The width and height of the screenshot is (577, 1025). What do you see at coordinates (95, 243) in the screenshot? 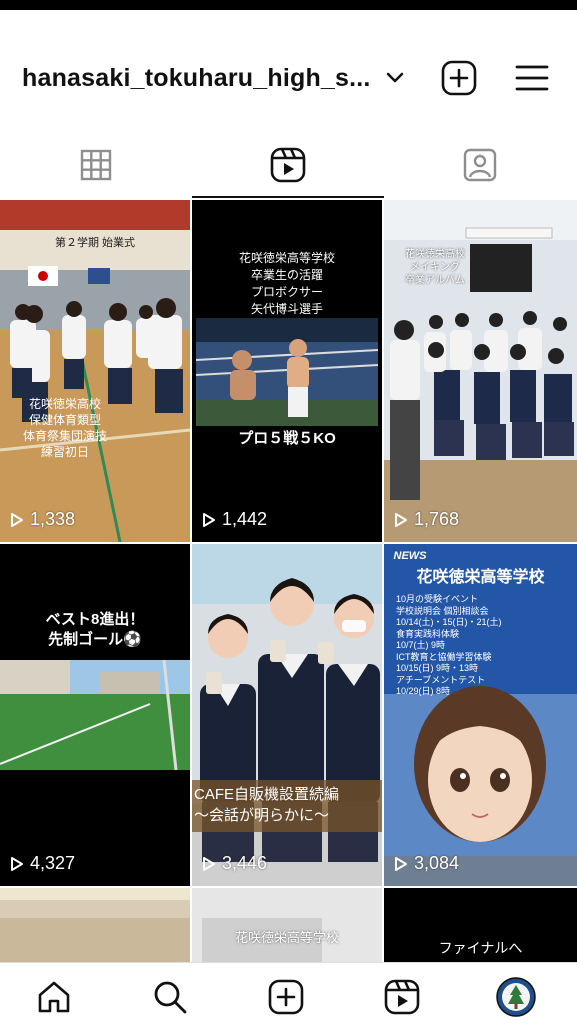
I see `tile-banner: 第２学期 始業式` at bounding box center [95, 243].